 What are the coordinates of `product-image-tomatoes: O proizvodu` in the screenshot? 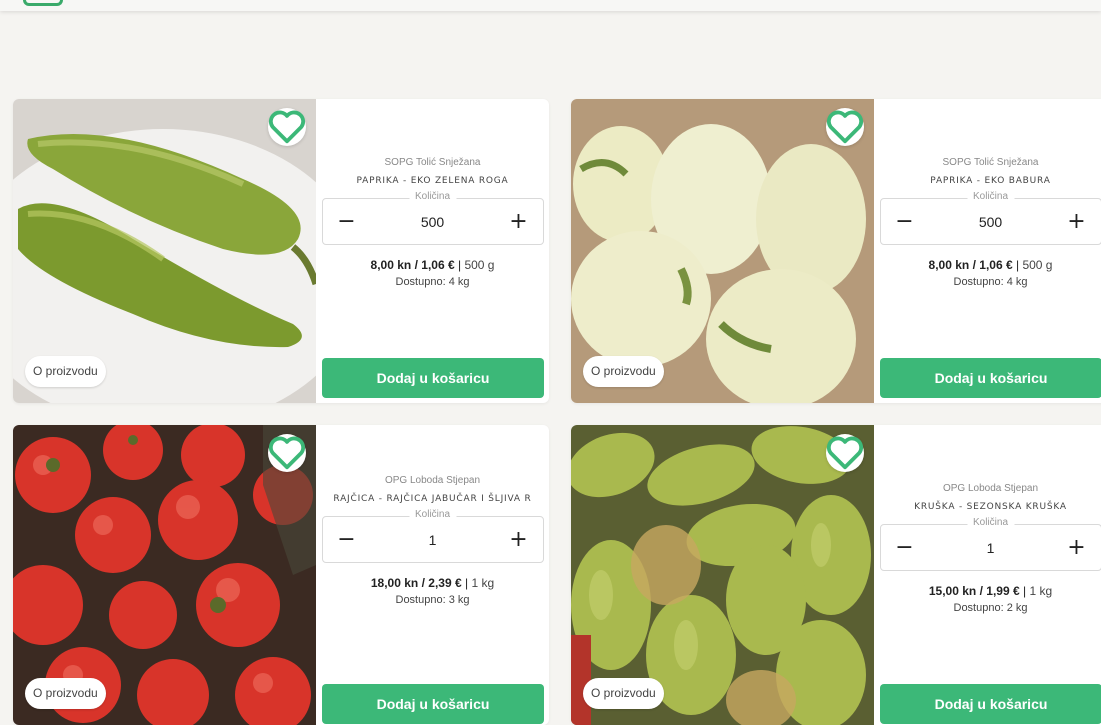 It's located at (164, 575).